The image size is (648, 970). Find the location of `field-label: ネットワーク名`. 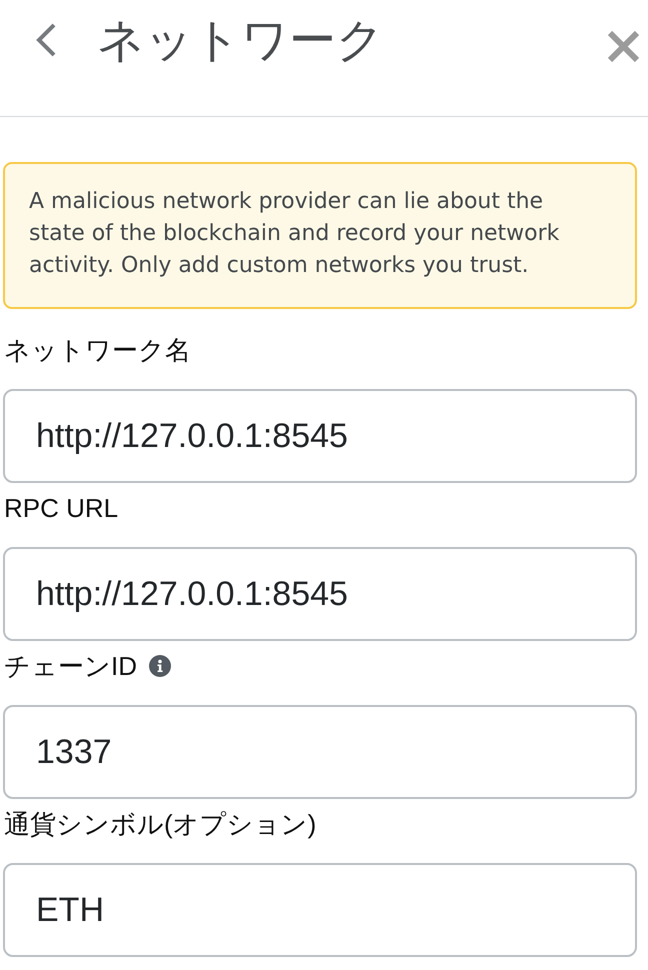

field-label: ネットワーク名 is located at coordinates (97, 350).